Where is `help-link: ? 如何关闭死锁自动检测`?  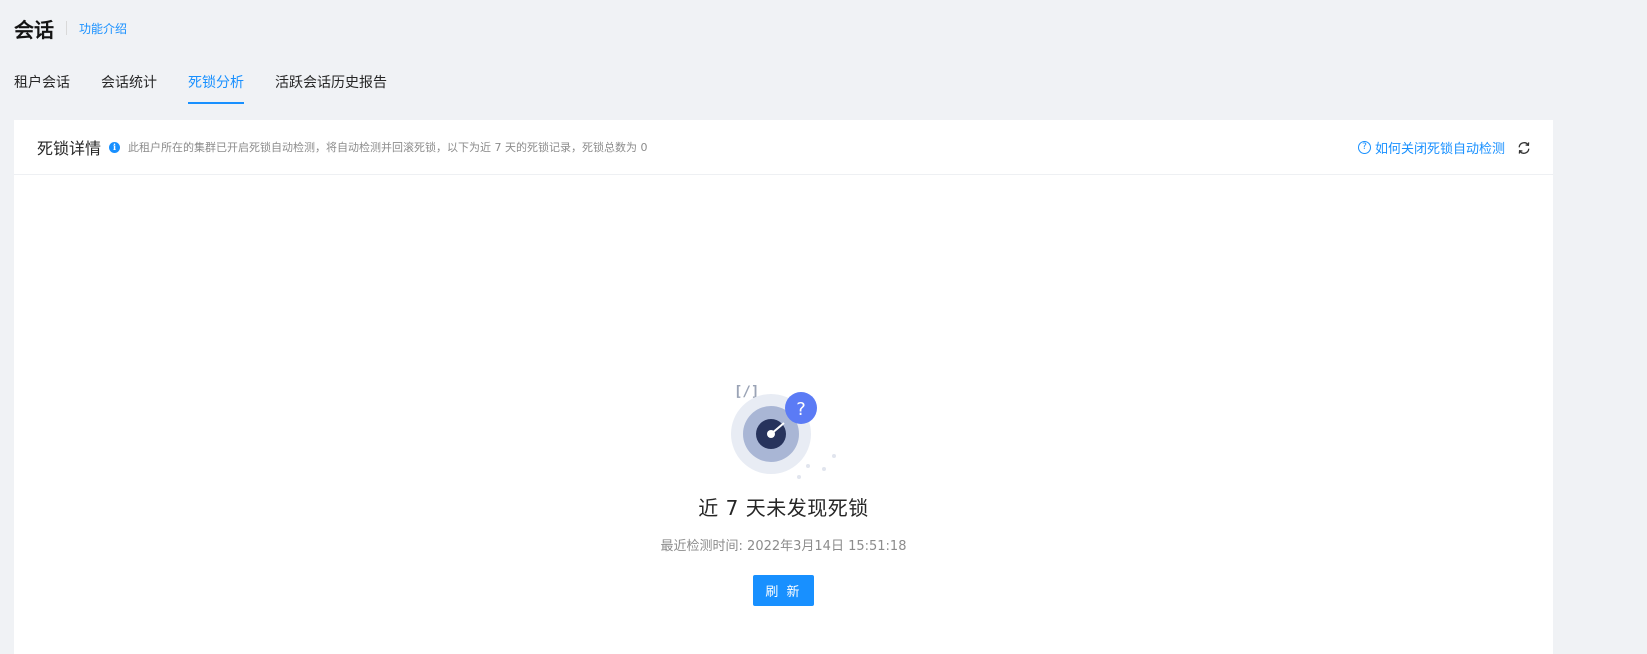
help-link: ? 如何关闭死锁自动检测 is located at coordinates (1431, 147).